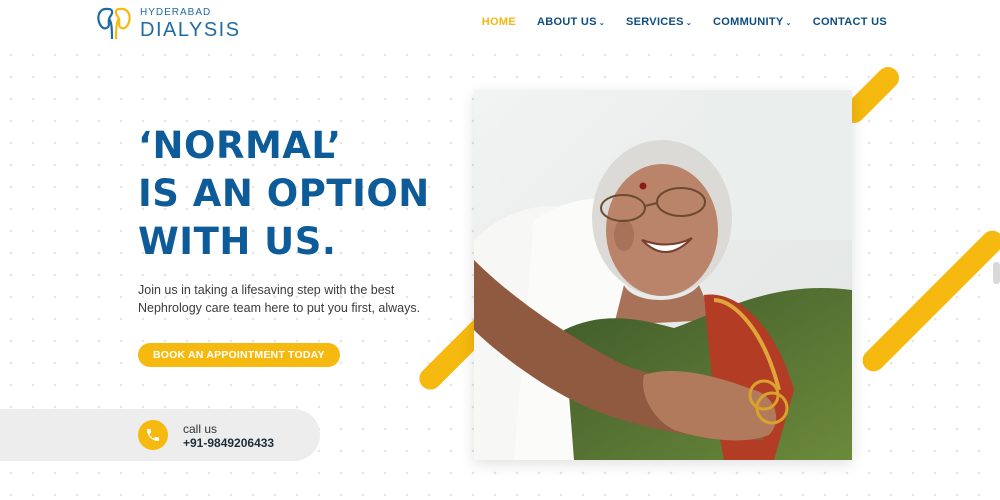 The width and height of the screenshot is (1000, 500). I want to click on hero-headline: ‘NORMAL’ IS AN OPTION WITH US., so click(284, 194).